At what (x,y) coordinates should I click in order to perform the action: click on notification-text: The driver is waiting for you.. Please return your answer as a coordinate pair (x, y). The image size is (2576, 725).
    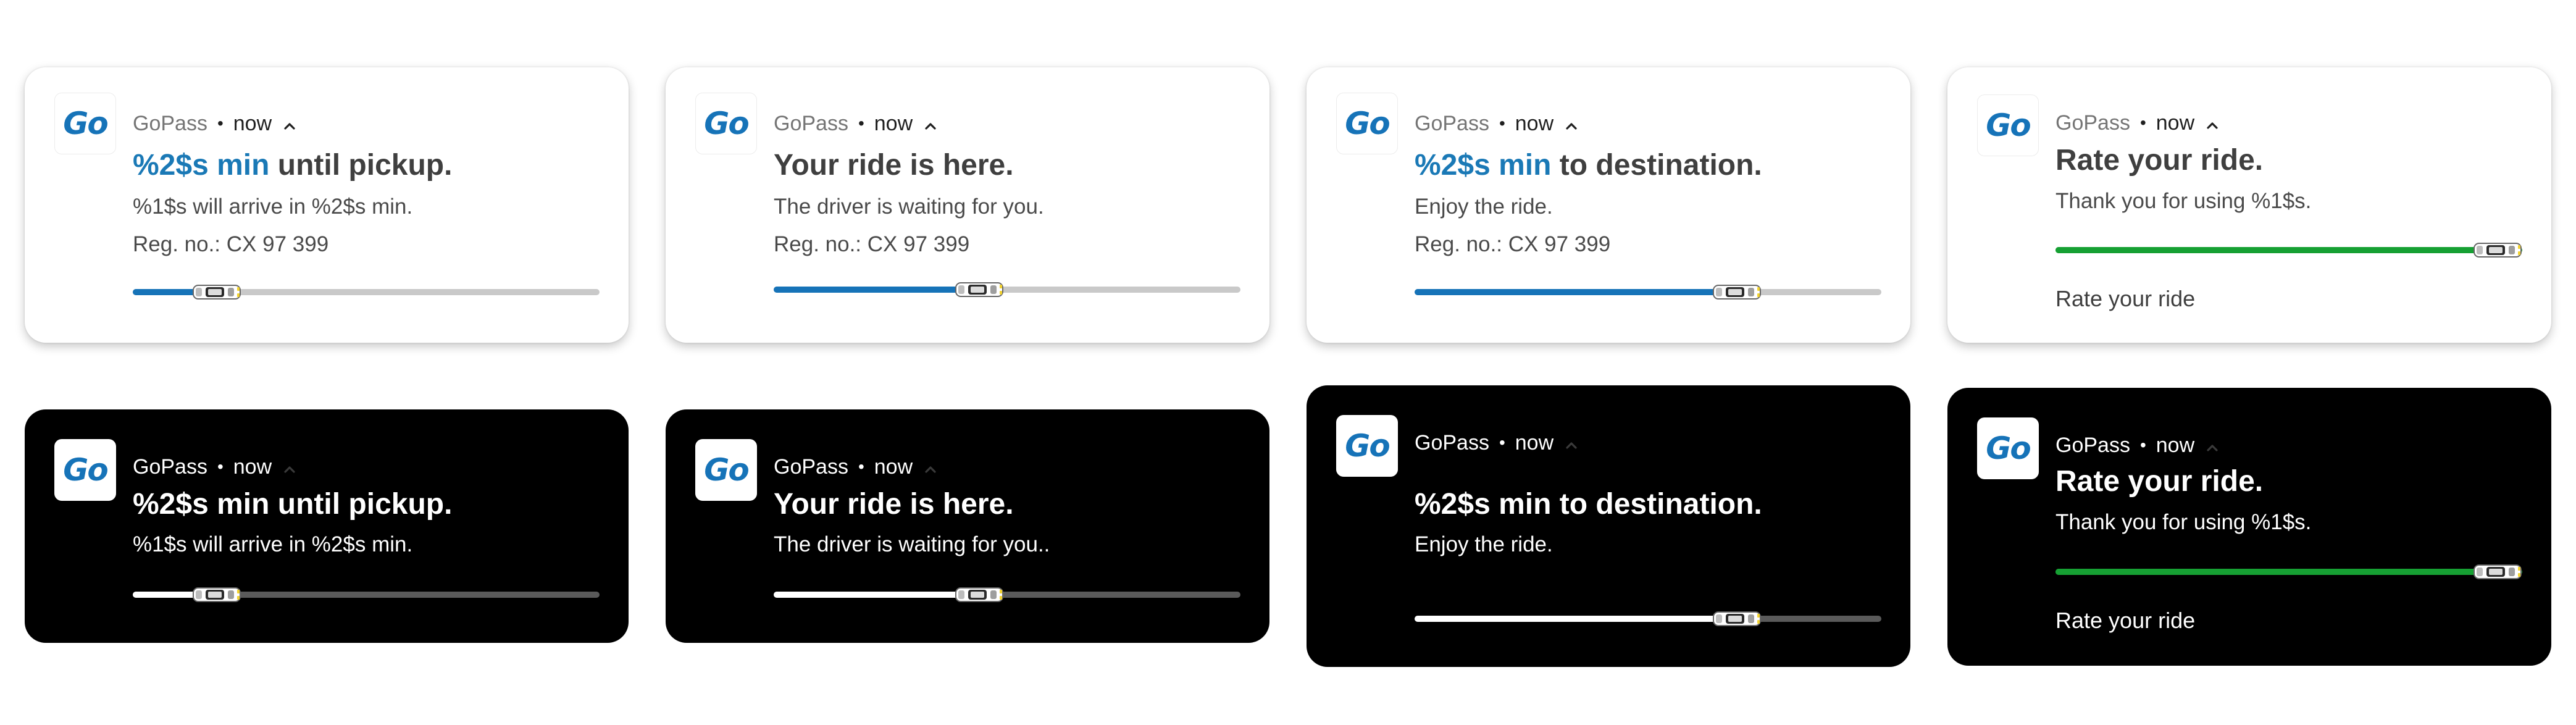
    Looking at the image, I should click on (909, 207).